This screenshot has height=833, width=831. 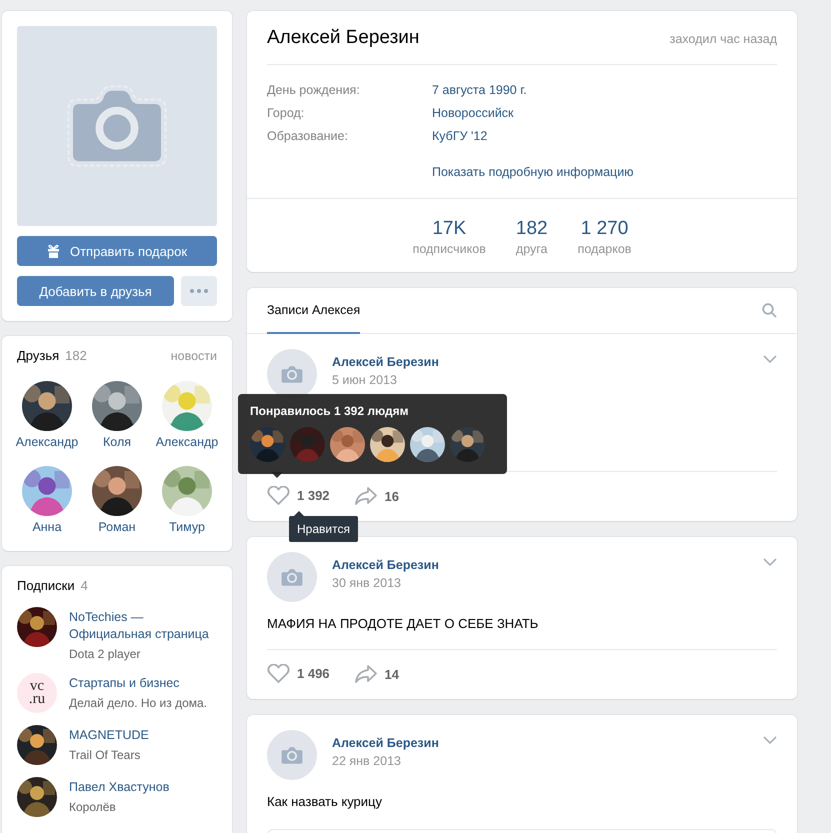 What do you see at coordinates (460, 136) in the screenshot?
I see `info-value: КубГУ '12` at bounding box center [460, 136].